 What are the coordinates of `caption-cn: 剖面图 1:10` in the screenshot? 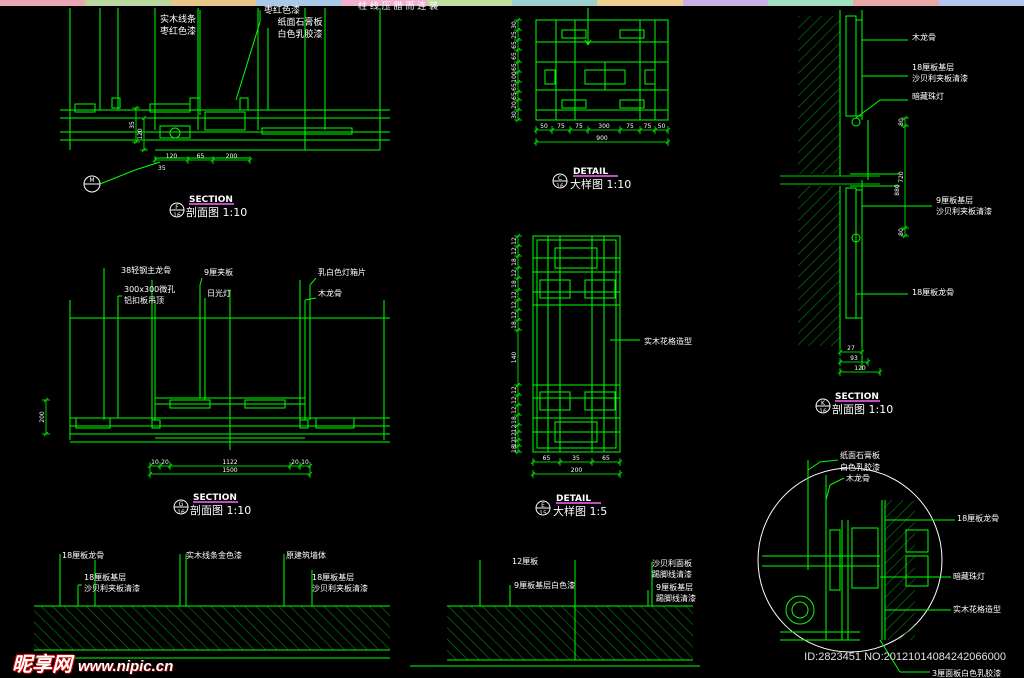 It's located at (216, 212).